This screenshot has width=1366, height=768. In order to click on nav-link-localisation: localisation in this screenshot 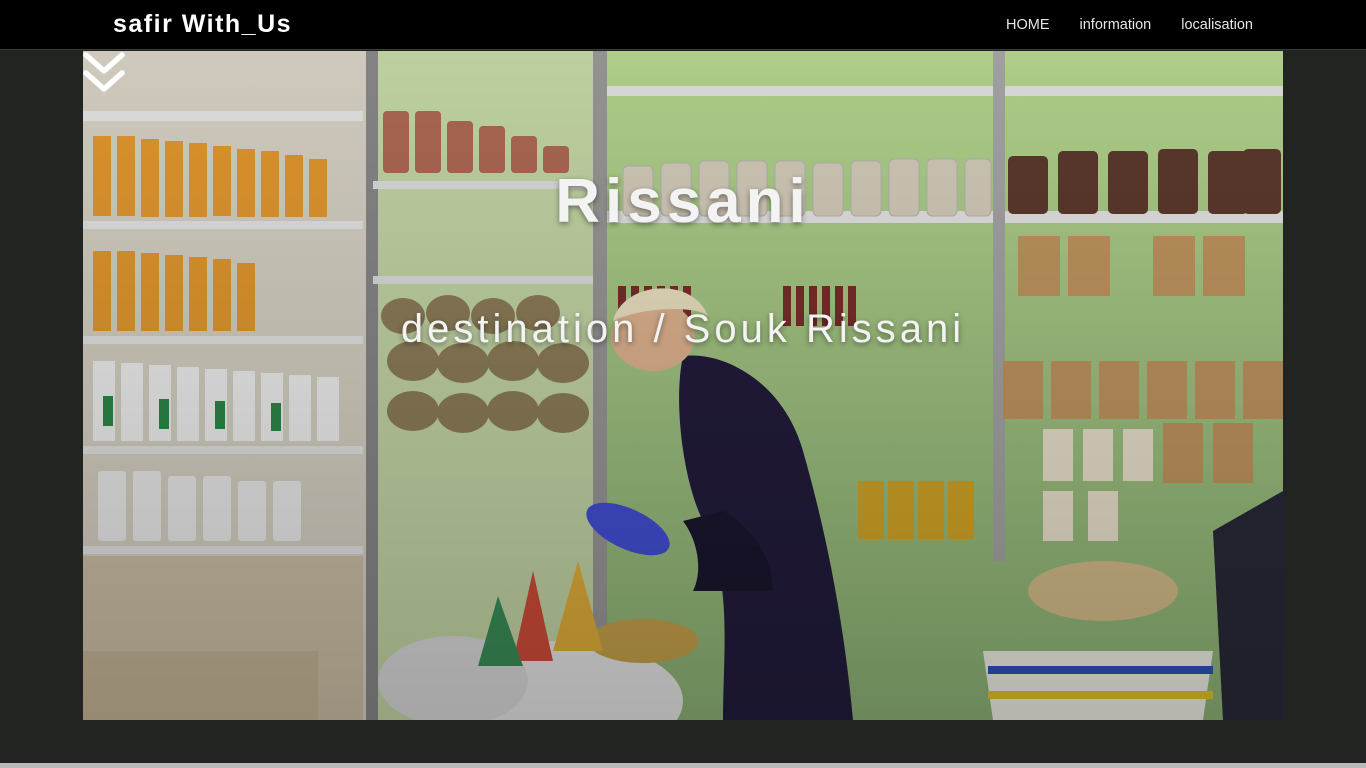, I will do `click(1217, 25)`.